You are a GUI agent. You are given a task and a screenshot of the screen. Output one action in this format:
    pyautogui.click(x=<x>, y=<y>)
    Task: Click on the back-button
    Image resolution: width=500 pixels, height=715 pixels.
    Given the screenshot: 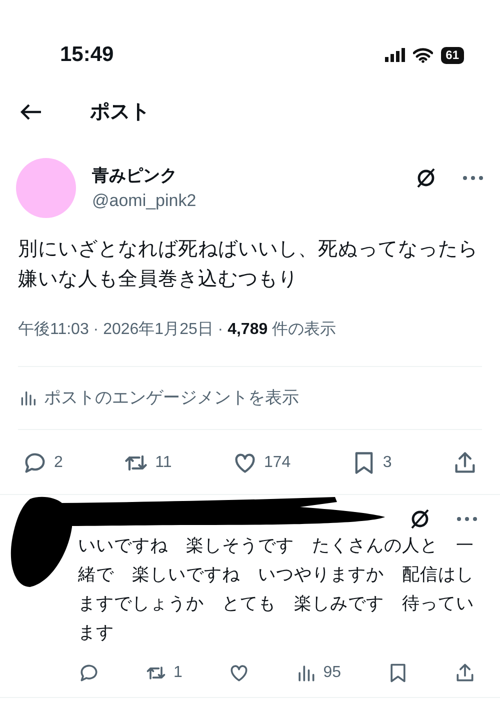 What is the action you would take?
    pyautogui.click(x=31, y=112)
    